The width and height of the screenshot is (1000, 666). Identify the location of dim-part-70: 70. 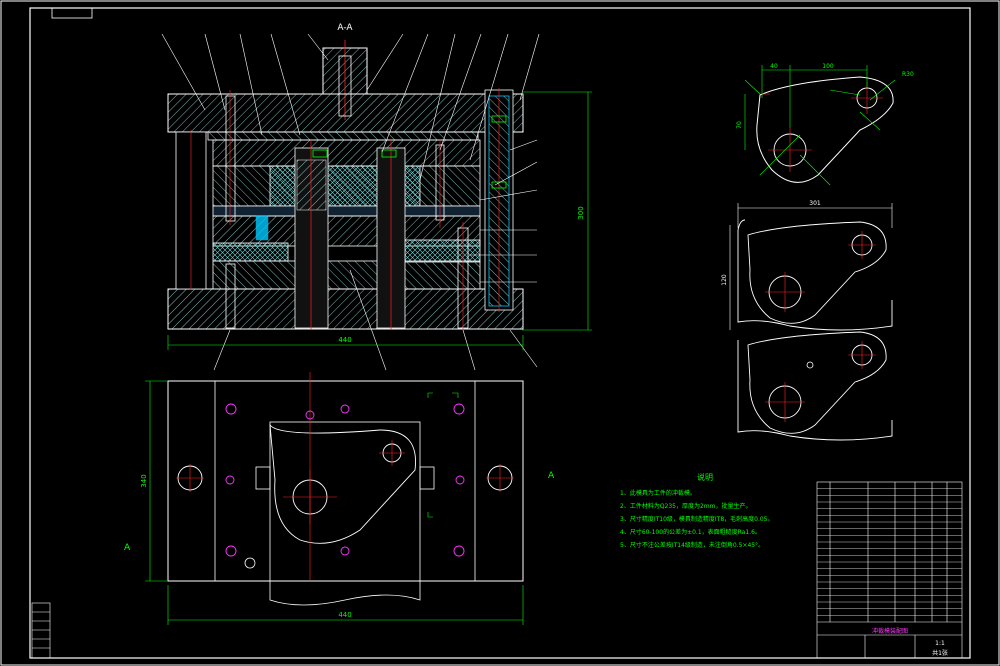
(739, 125).